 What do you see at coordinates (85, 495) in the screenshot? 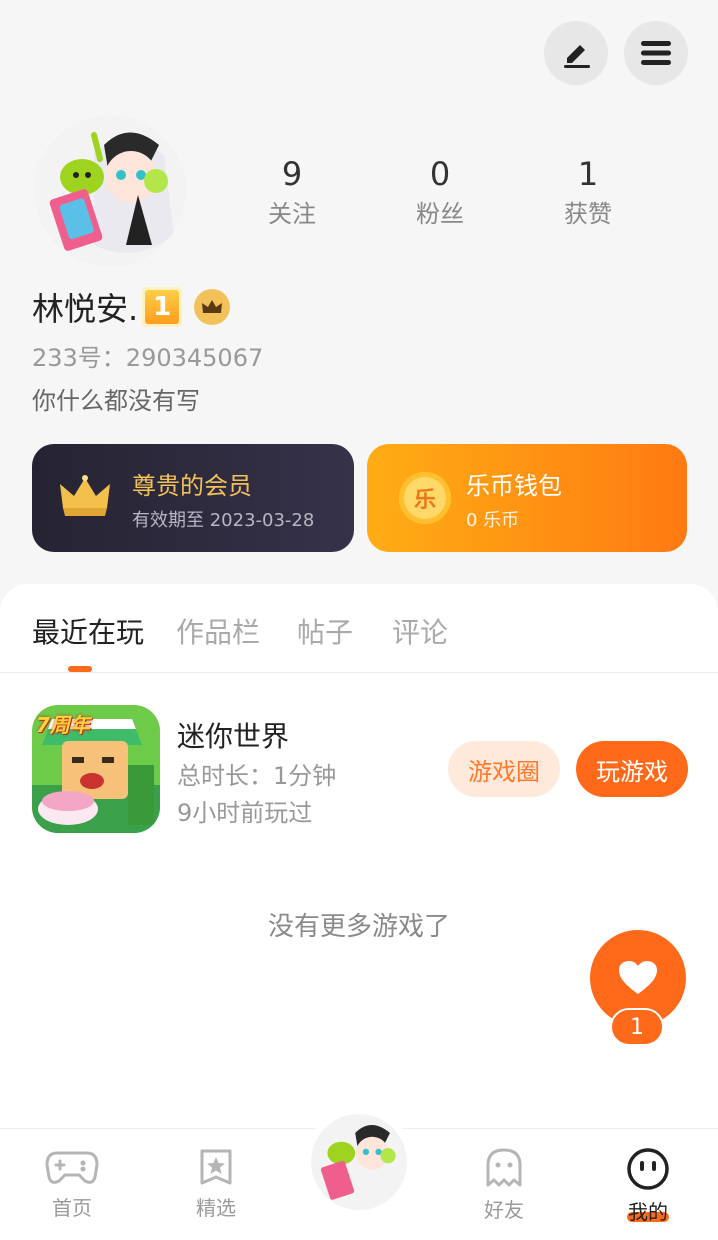
I see `gold-crown-icon` at bounding box center [85, 495].